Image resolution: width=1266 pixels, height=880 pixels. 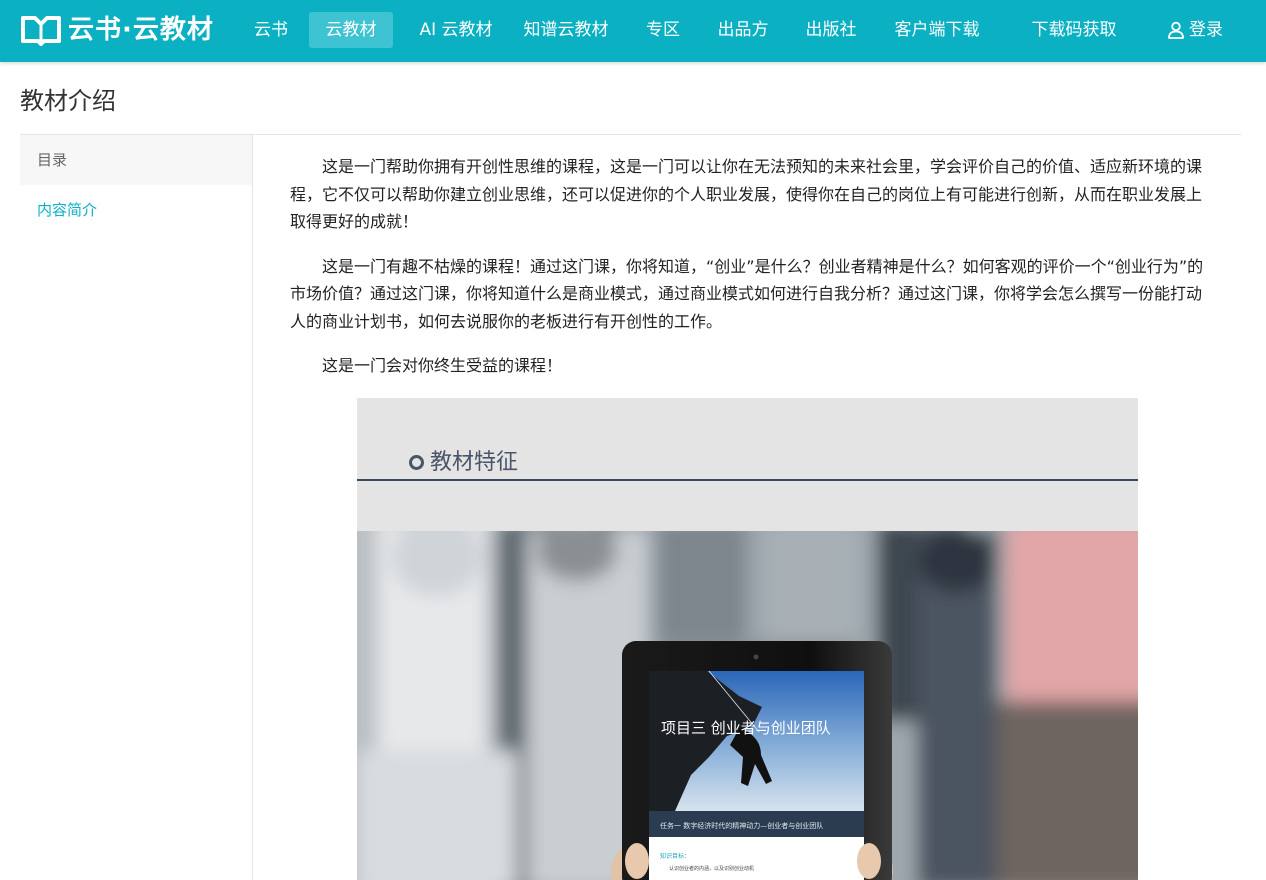 I want to click on tablet-goal-item: 认识创业者的内涵，以及识别创业动机, so click(x=712, y=869).